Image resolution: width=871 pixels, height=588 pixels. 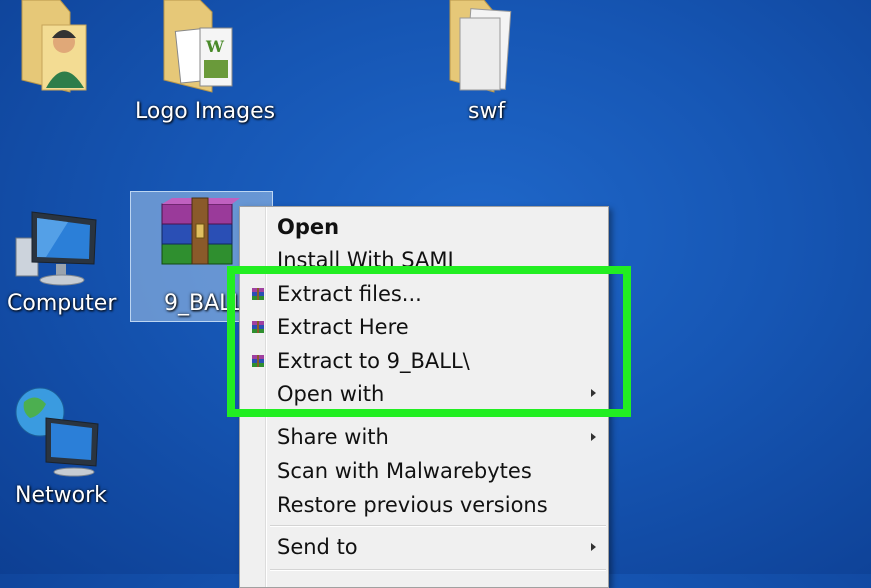 I want to click on user-folder-icon, so click(x=55, y=47).